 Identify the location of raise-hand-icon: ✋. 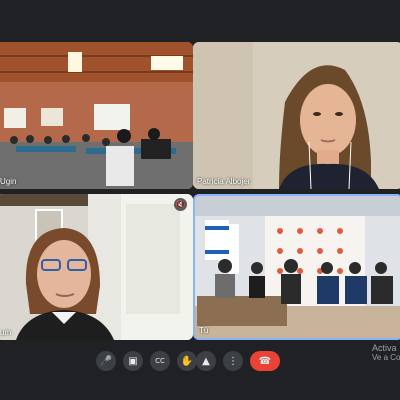
(187, 361).